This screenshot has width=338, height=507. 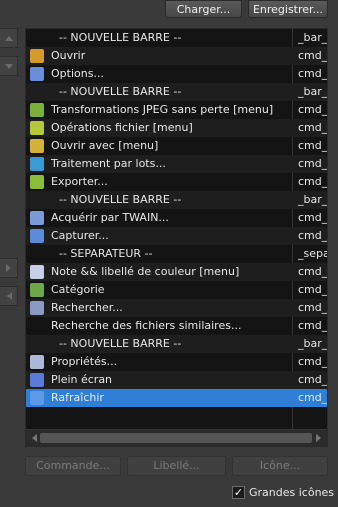 I want to click on command-row: Plein écran cmd_, so click(x=176, y=380).